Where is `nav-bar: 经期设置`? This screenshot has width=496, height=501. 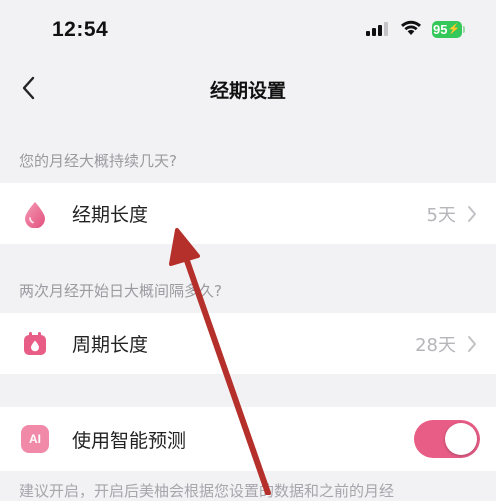
nav-bar: 经期设置 is located at coordinates (248, 88).